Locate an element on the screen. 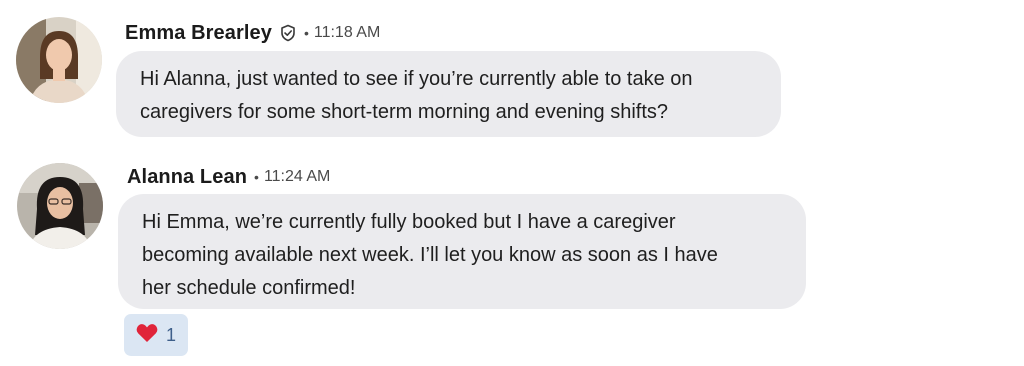  sender-name: Emma Brearley is located at coordinates (198, 33).